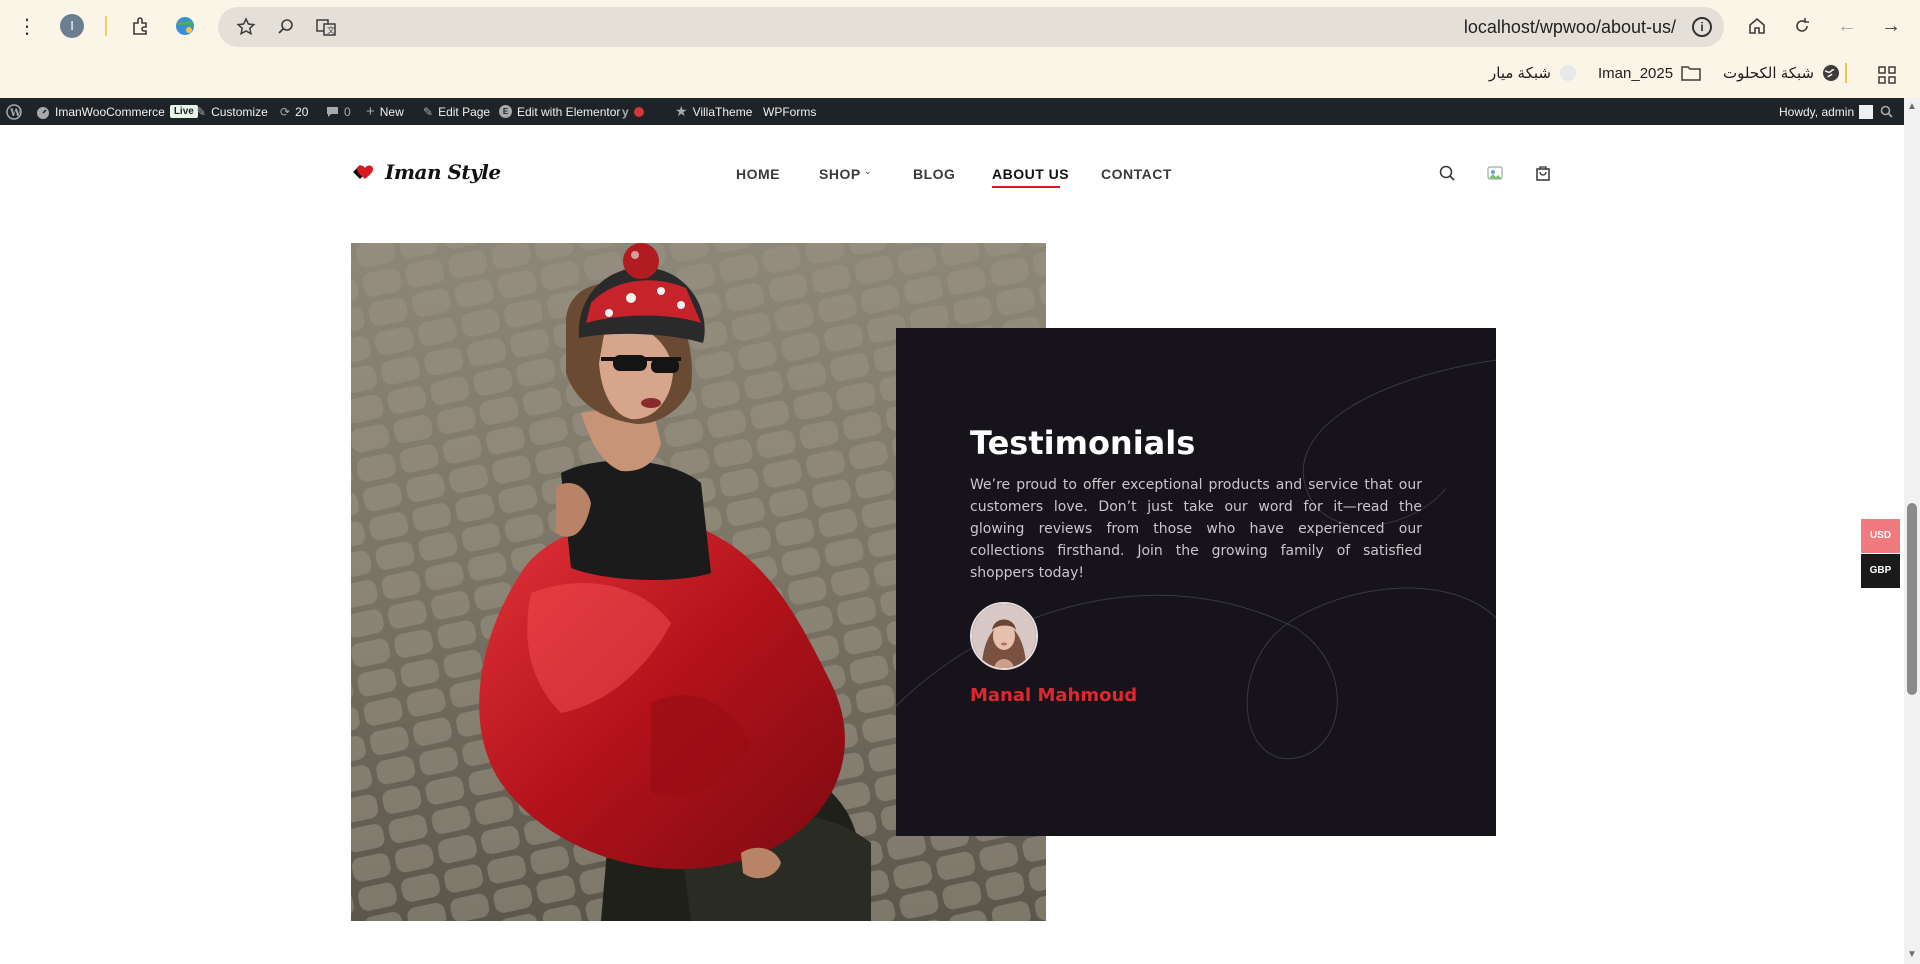  Describe the element at coordinates (428, 111) in the screenshot. I see `pencil-icon: ✎` at that location.